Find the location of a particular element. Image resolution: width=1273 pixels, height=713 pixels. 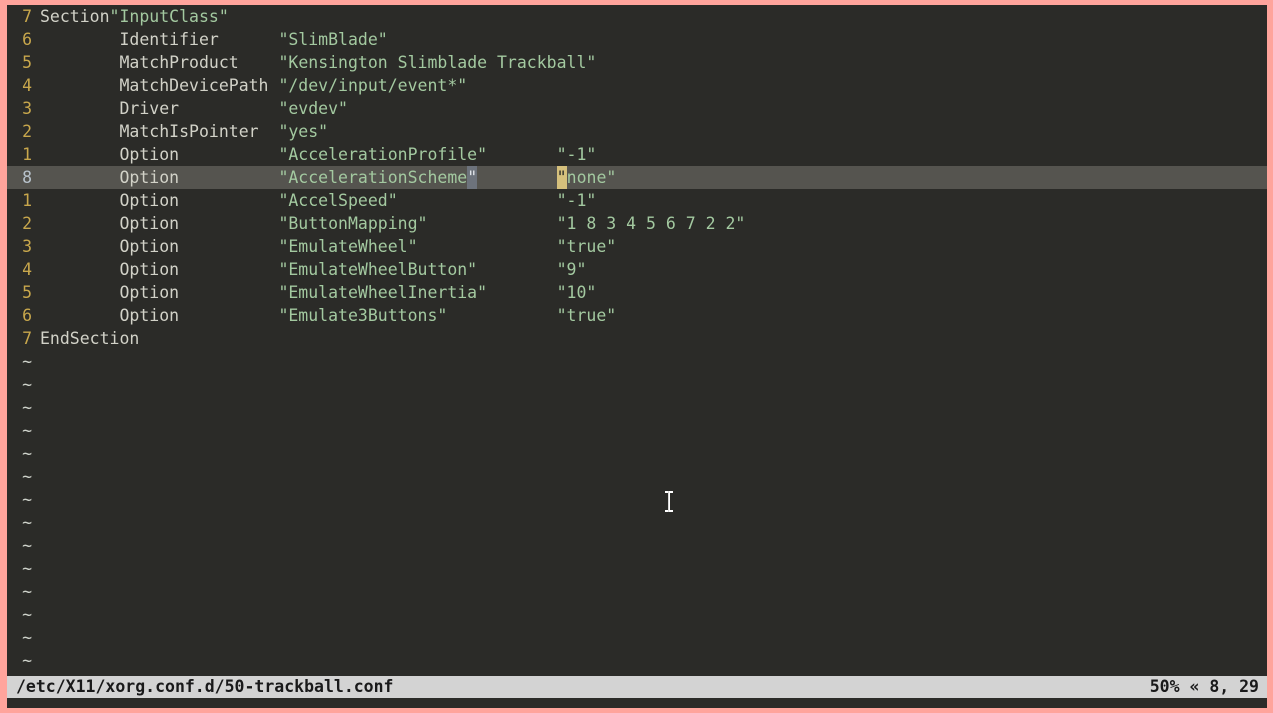

line-text: MatchIsPointer "yes" is located at coordinates (184, 131).